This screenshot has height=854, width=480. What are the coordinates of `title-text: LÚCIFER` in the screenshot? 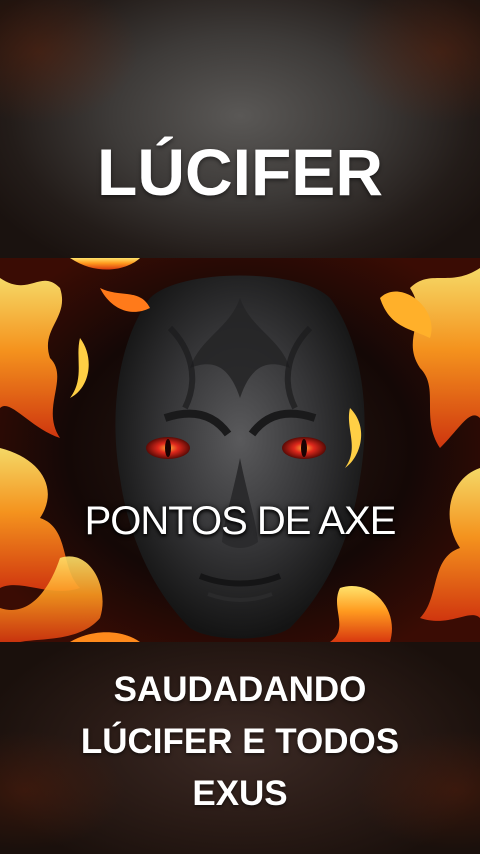 It's located at (240, 172).